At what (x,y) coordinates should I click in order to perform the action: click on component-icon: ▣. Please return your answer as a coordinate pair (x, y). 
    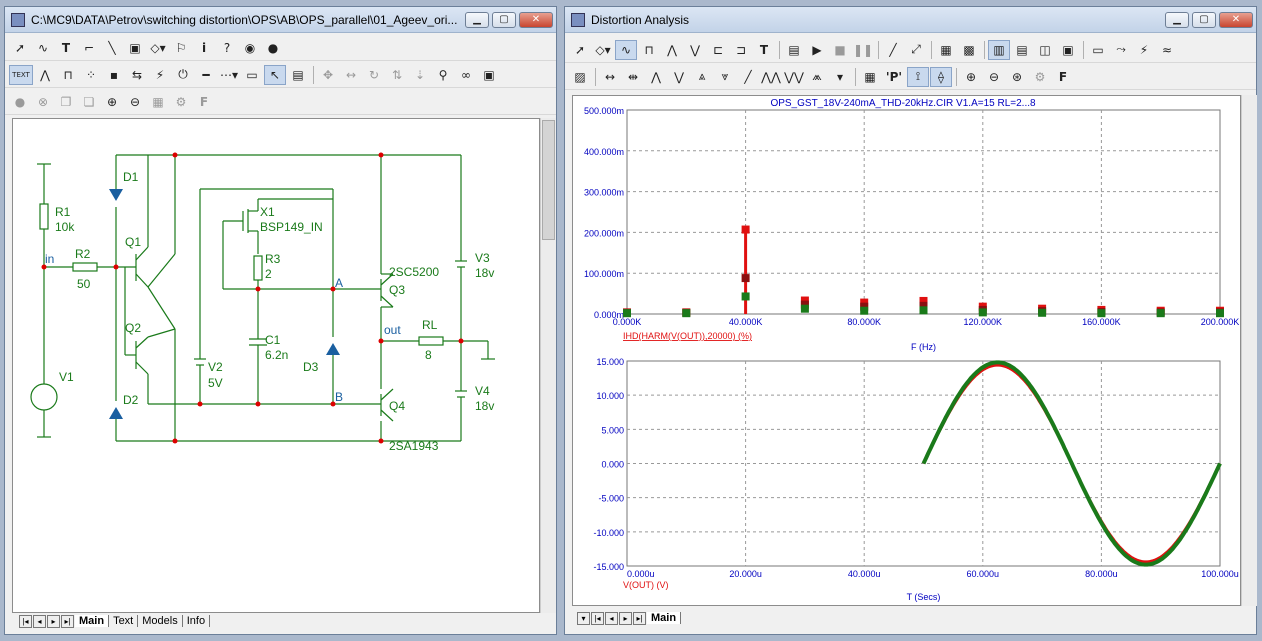
    Looking at the image, I should click on (135, 48).